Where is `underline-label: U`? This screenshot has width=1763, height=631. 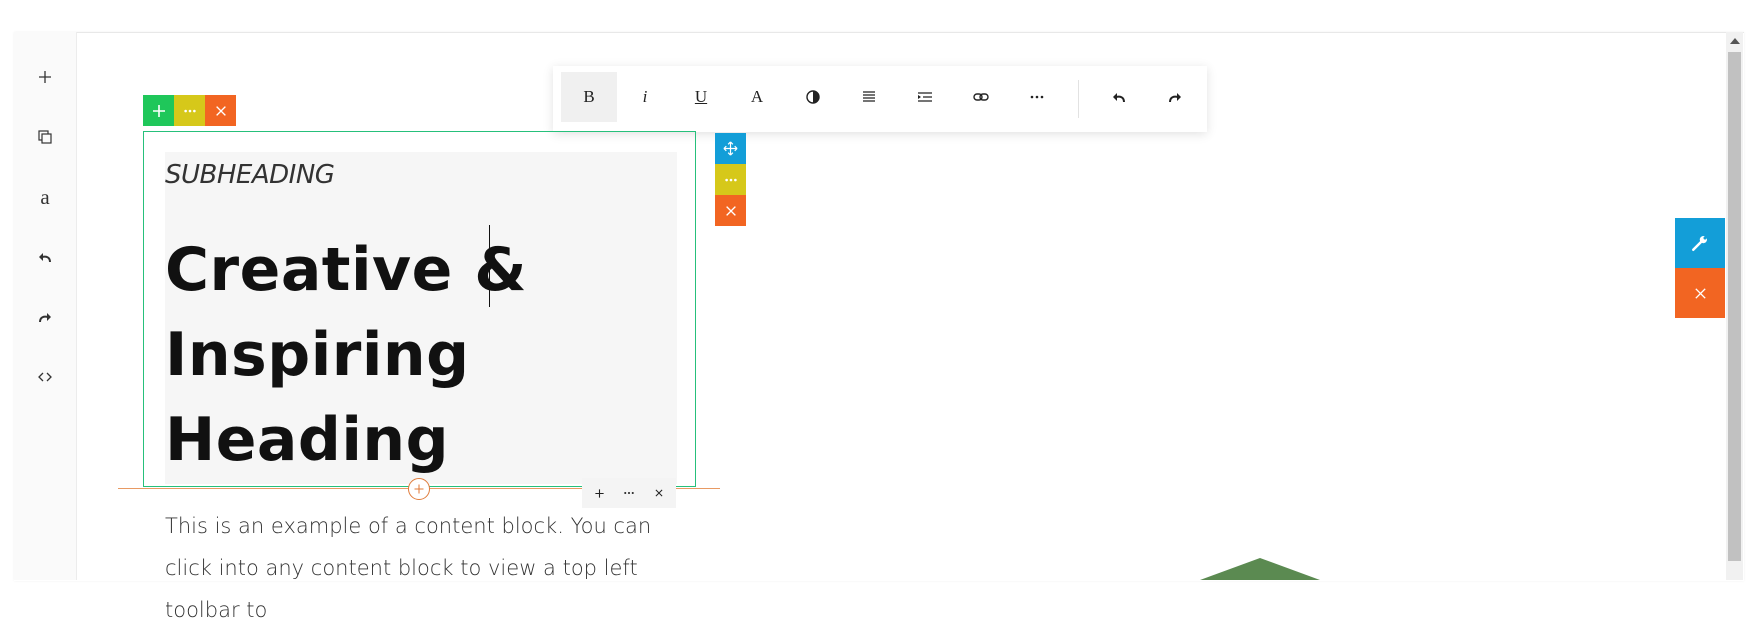 underline-label: U is located at coordinates (701, 96).